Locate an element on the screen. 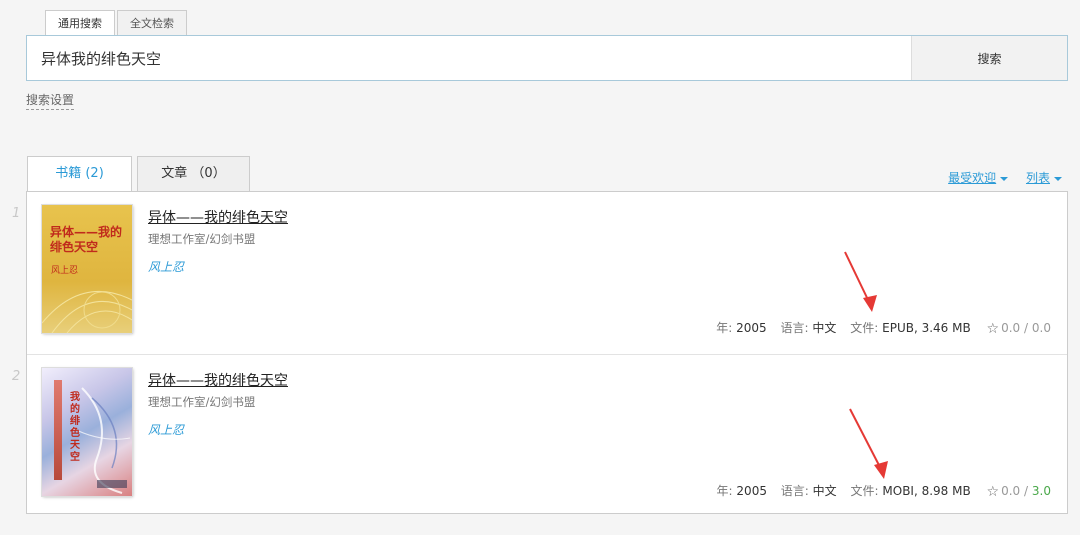 Image resolution: width=1080 pixels, height=535 pixels. search-mode-tabs: 通用搜索 全文检索 is located at coordinates (117, 23).